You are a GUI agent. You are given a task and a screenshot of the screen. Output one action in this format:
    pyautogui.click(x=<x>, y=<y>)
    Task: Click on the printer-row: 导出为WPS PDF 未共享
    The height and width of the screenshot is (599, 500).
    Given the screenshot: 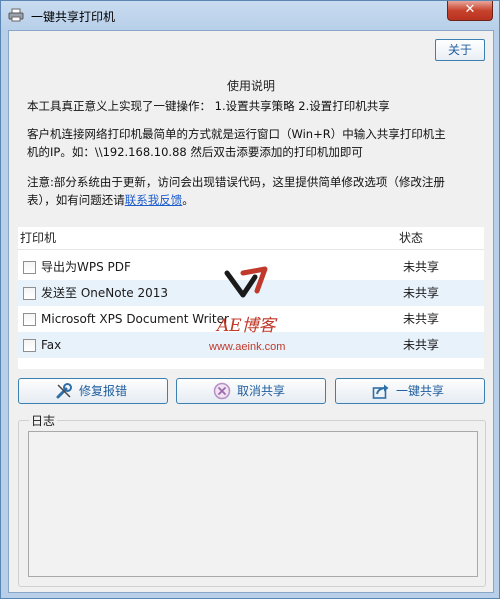 What is the action you would take?
    pyautogui.click(x=251, y=267)
    